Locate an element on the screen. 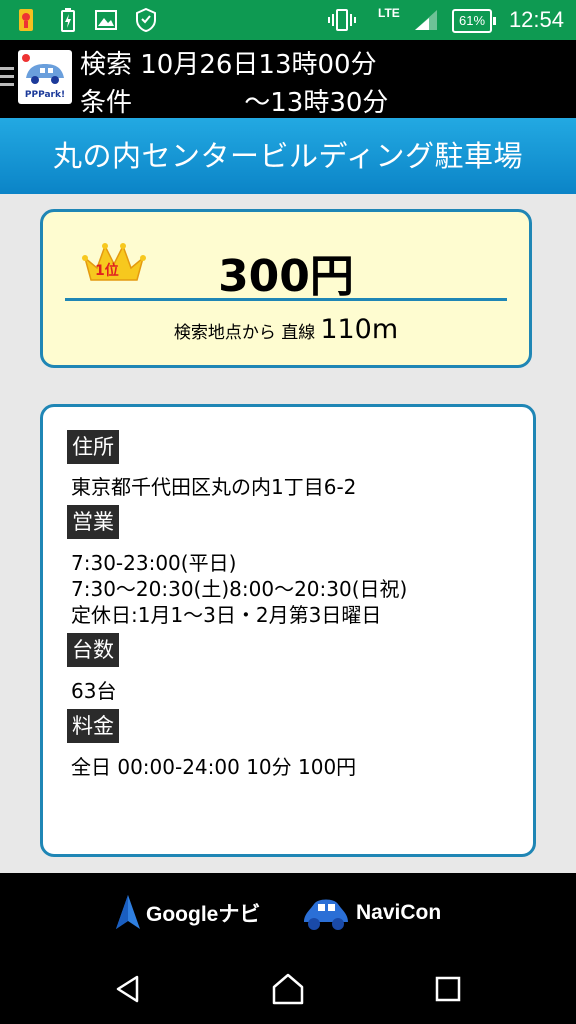 This screenshot has height=1024, width=576. app-header: PPPark! 検索 10月26日13時00分 条件 ～13時30分 is located at coordinates (288, 79).